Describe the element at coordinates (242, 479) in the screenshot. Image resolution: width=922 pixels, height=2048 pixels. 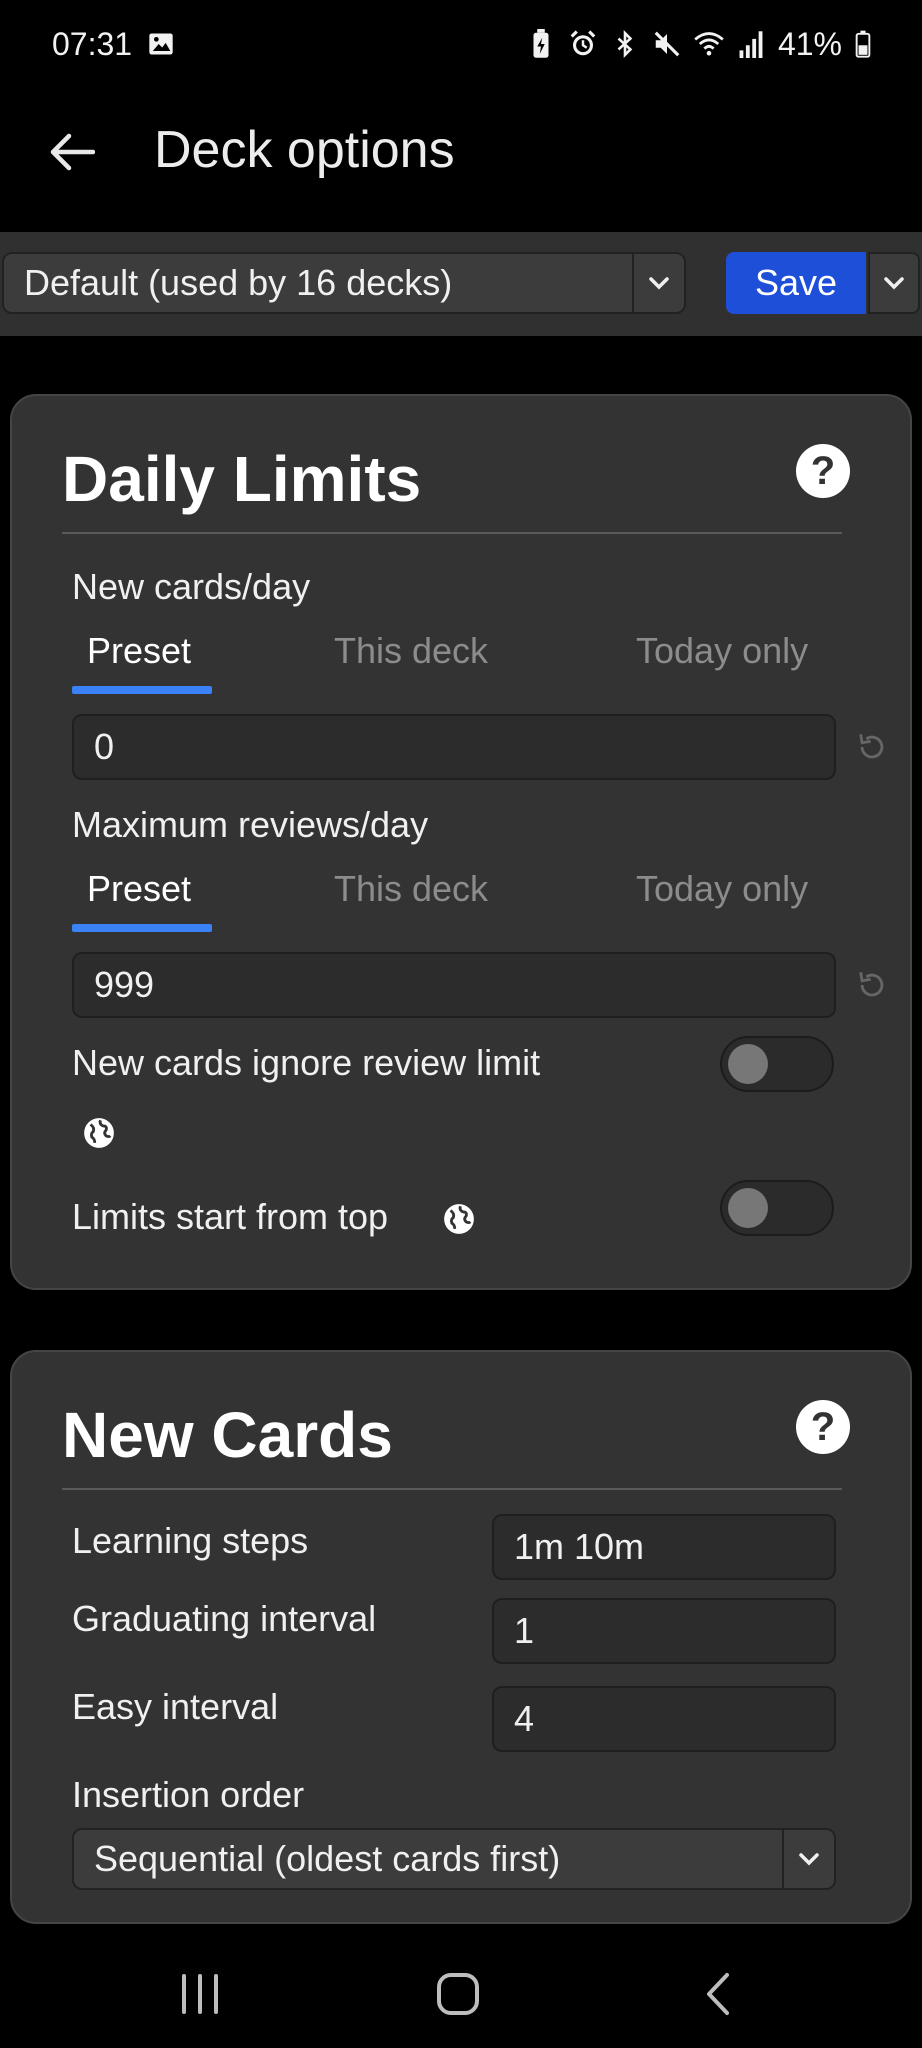
I see `section-title: Daily Limits` at that location.